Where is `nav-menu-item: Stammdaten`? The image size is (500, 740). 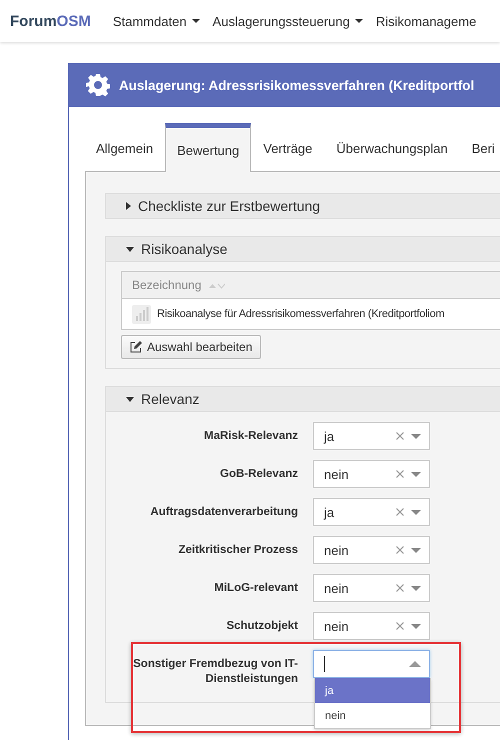
nav-menu-item: Stammdaten is located at coordinates (156, 21).